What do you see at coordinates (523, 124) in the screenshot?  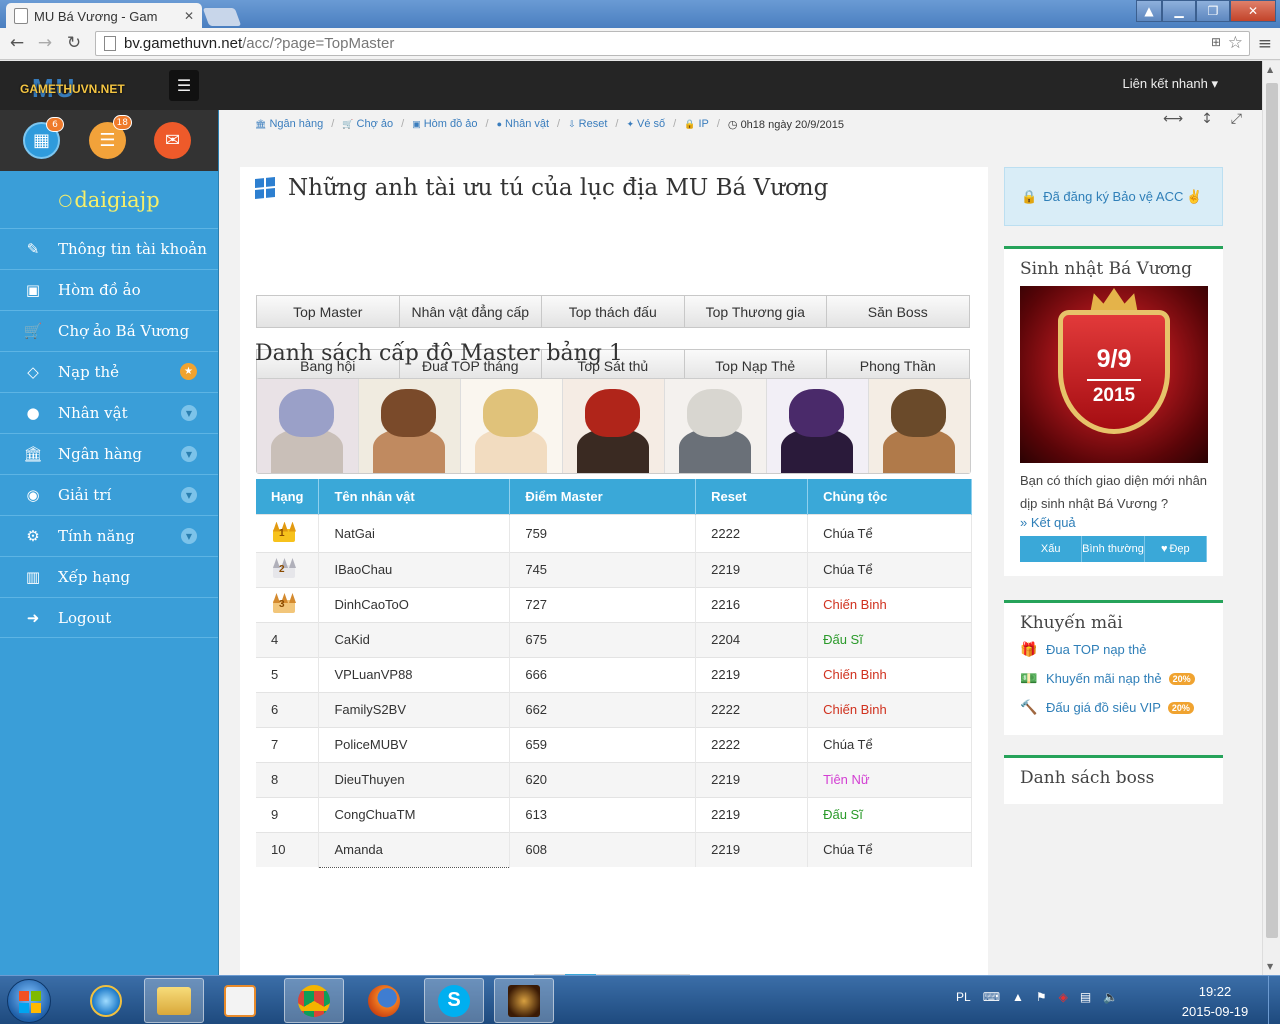 I see `breadcrumb-link: ● Nhân vật` at bounding box center [523, 124].